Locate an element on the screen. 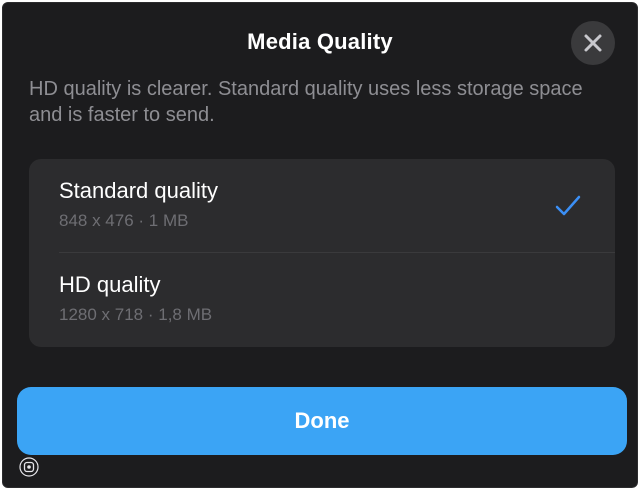  close-icon is located at coordinates (593, 43).